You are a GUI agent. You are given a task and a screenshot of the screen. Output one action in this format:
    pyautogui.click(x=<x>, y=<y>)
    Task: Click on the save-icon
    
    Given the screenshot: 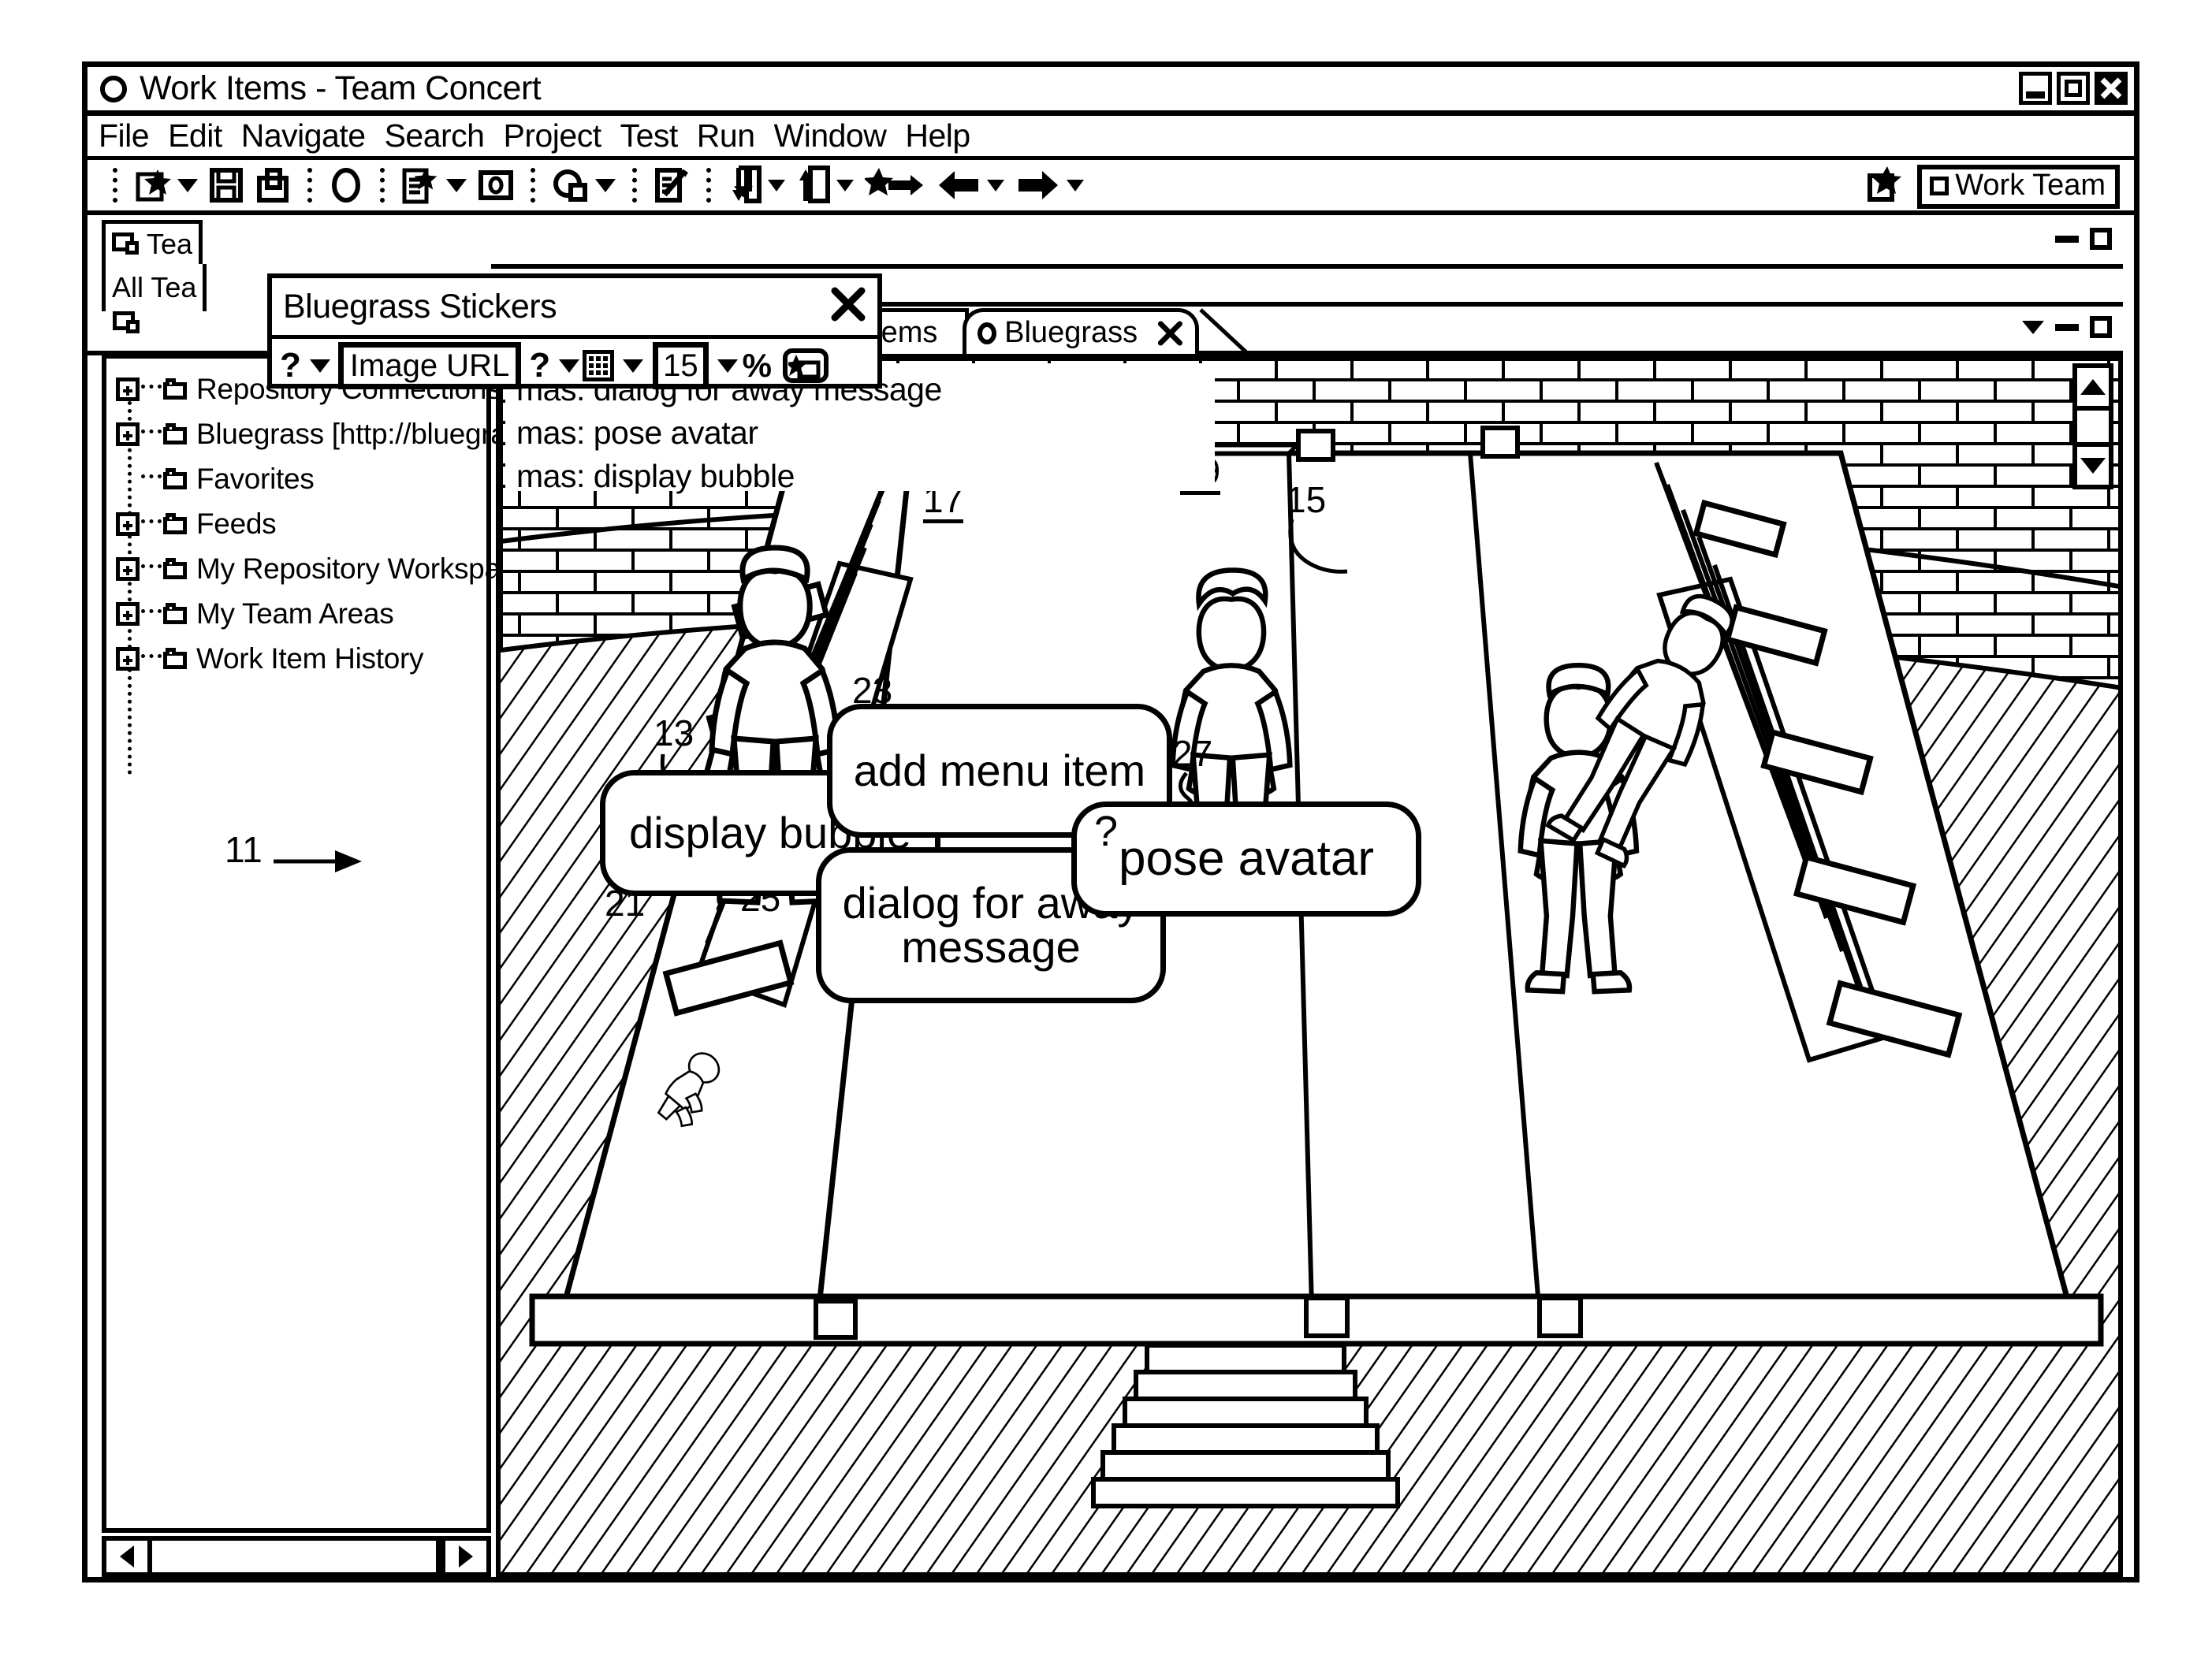 What is the action you would take?
    pyautogui.click(x=226, y=185)
    